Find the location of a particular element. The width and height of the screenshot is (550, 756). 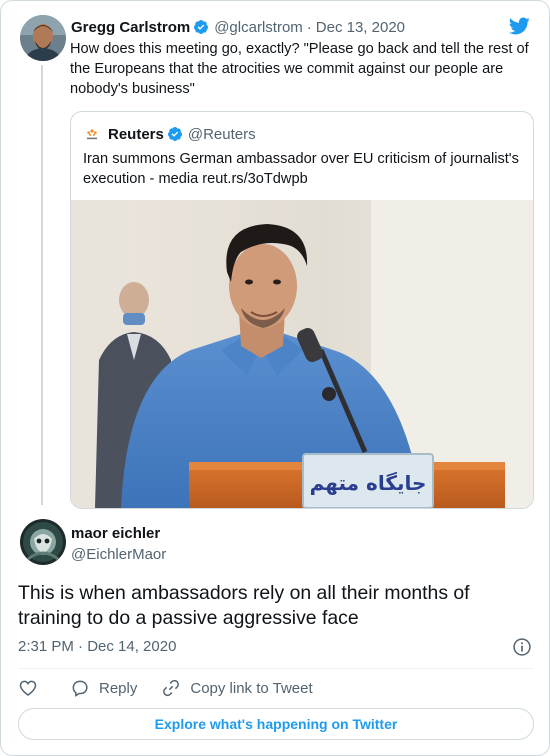

tweet-timestamp: 2:31 PM · Dec 14, 2020 is located at coordinates (97, 646).